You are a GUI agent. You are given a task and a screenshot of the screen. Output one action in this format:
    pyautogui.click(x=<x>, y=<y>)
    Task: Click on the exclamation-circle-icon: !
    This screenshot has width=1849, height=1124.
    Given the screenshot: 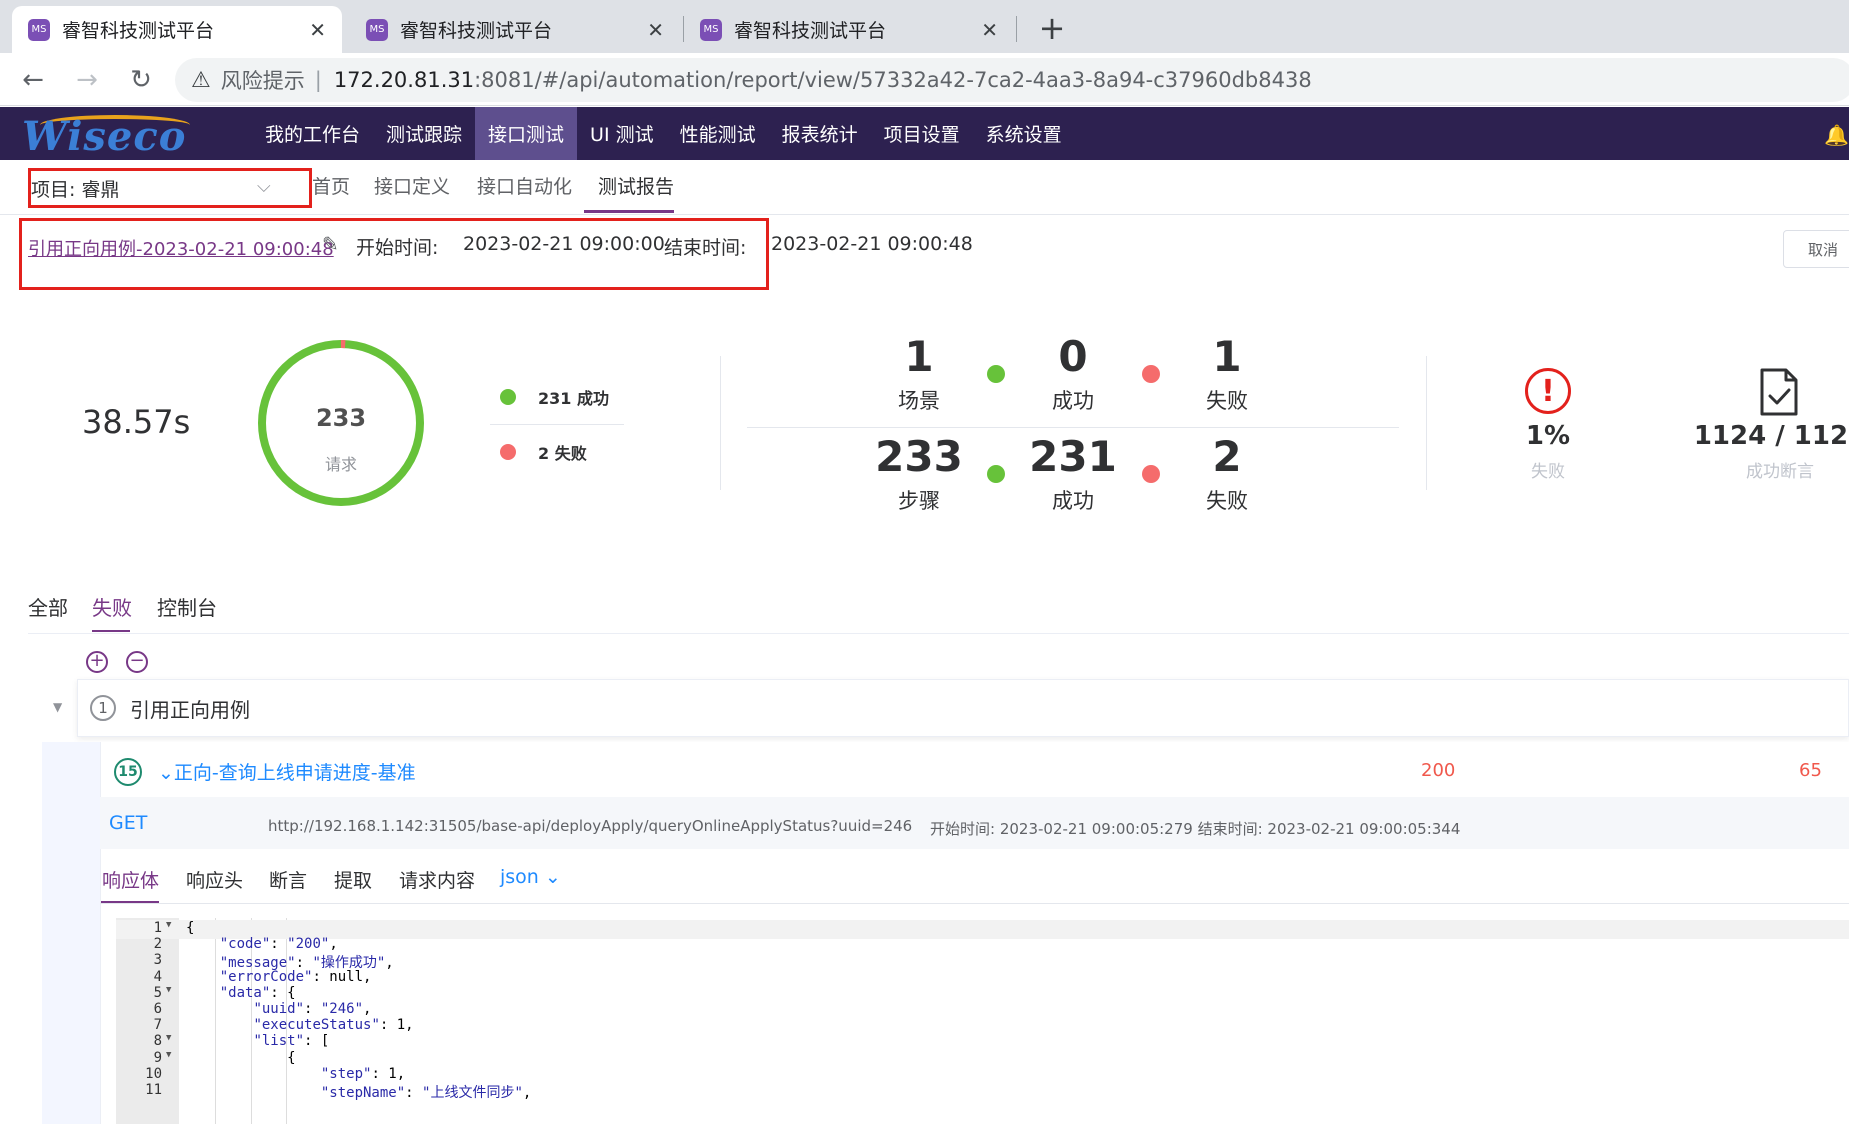 What is the action you would take?
    pyautogui.click(x=1548, y=391)
    